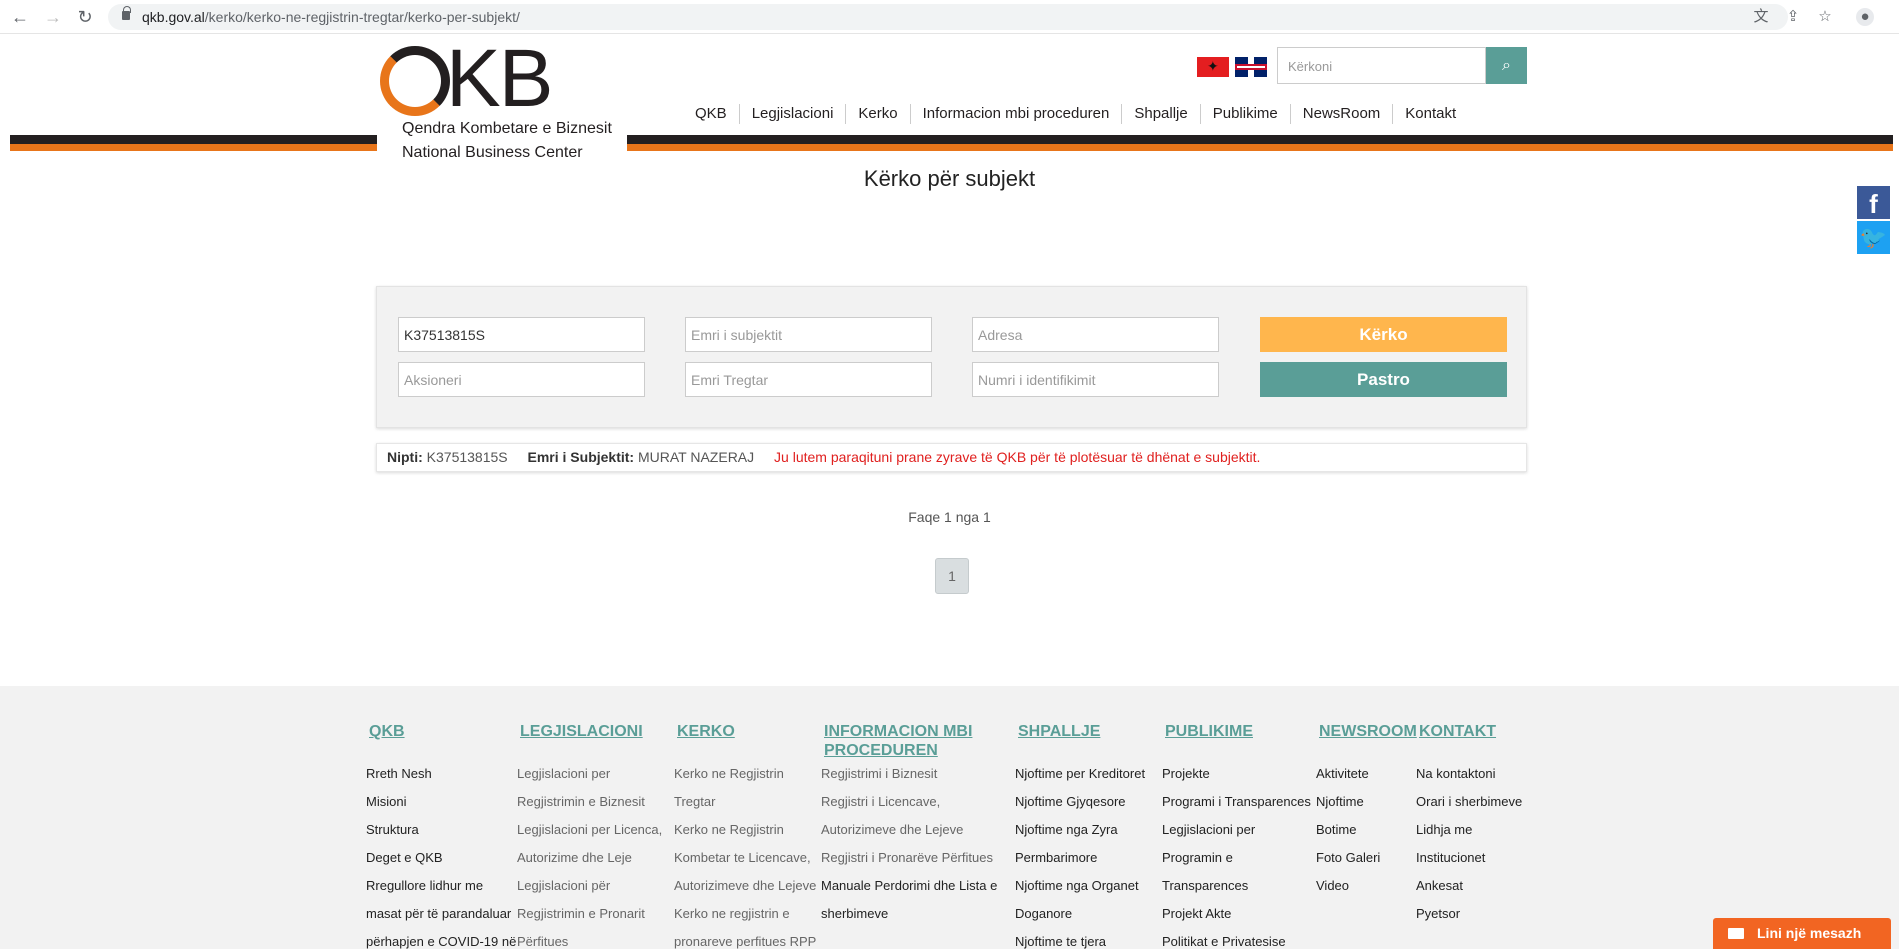  Describe the element at coordinates (589, 938) in the screenshot. I see `footer-link: Përfitues` at that location.